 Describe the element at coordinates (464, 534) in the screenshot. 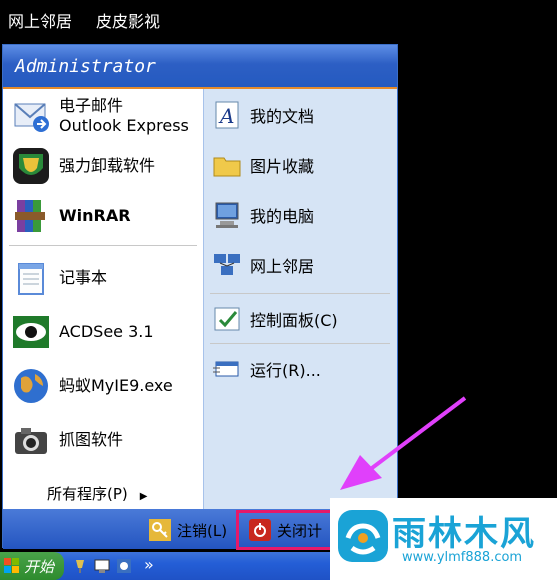

I see `watermark-brand: 雨林木风` at that location.